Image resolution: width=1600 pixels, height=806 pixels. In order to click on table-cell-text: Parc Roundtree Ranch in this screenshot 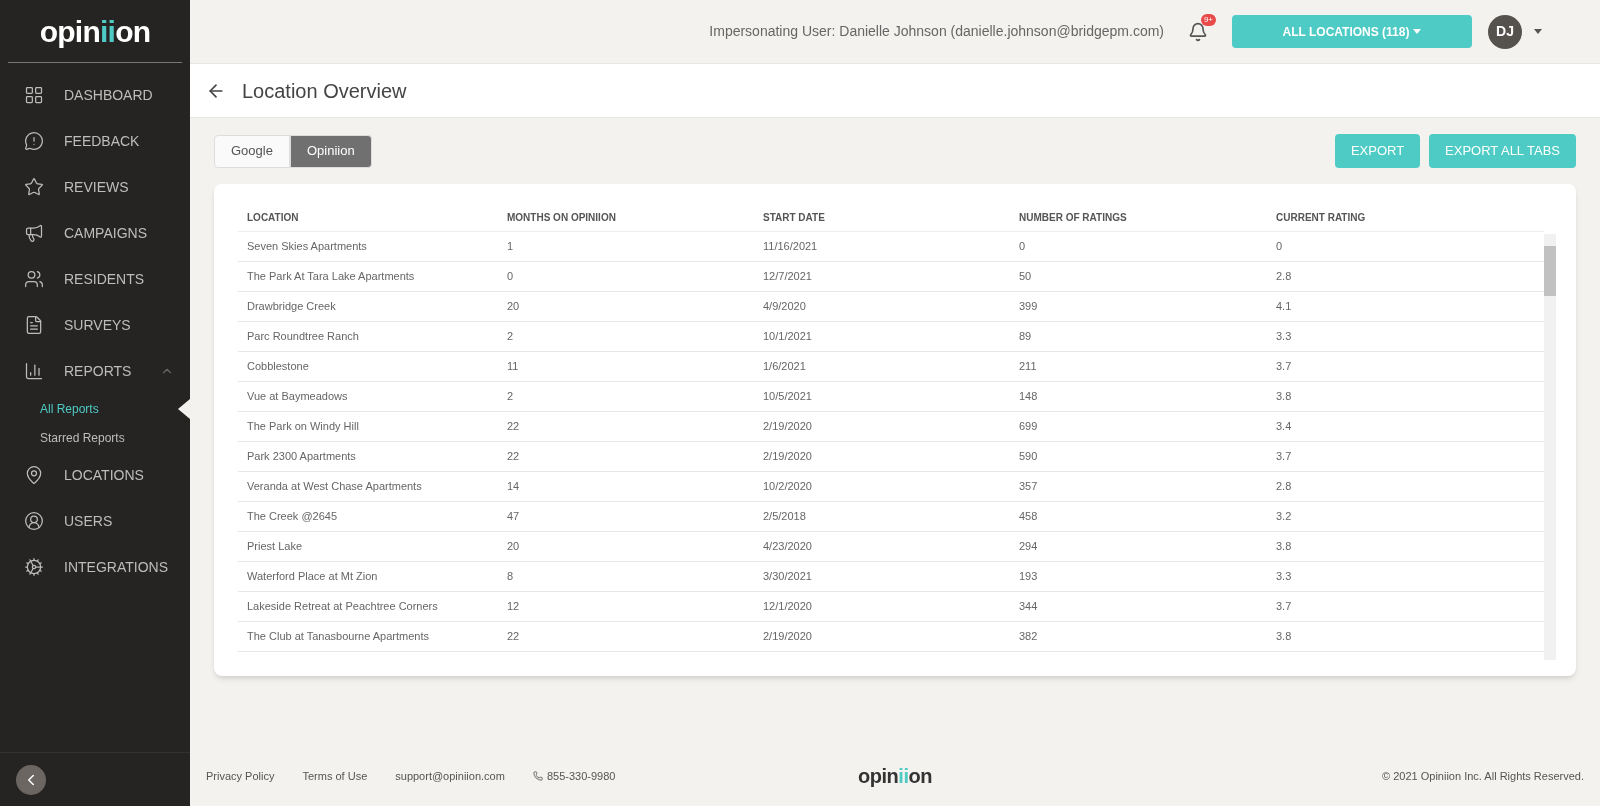, I will do `click(303, 337)`.